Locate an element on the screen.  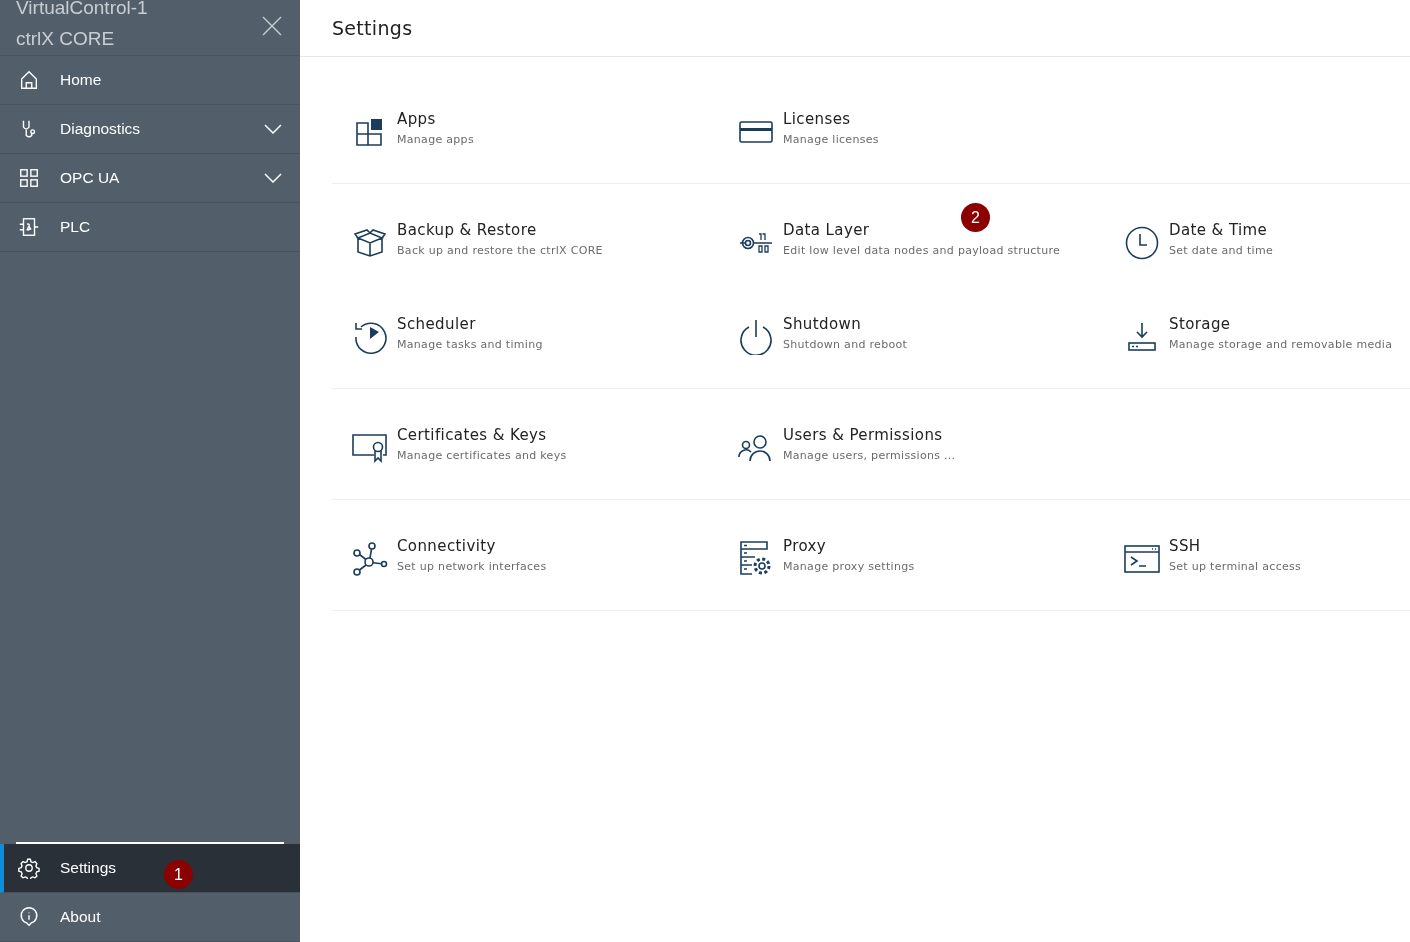
tile-subtitle: Manage storage and removable media is located at coordinates (1281, 344).